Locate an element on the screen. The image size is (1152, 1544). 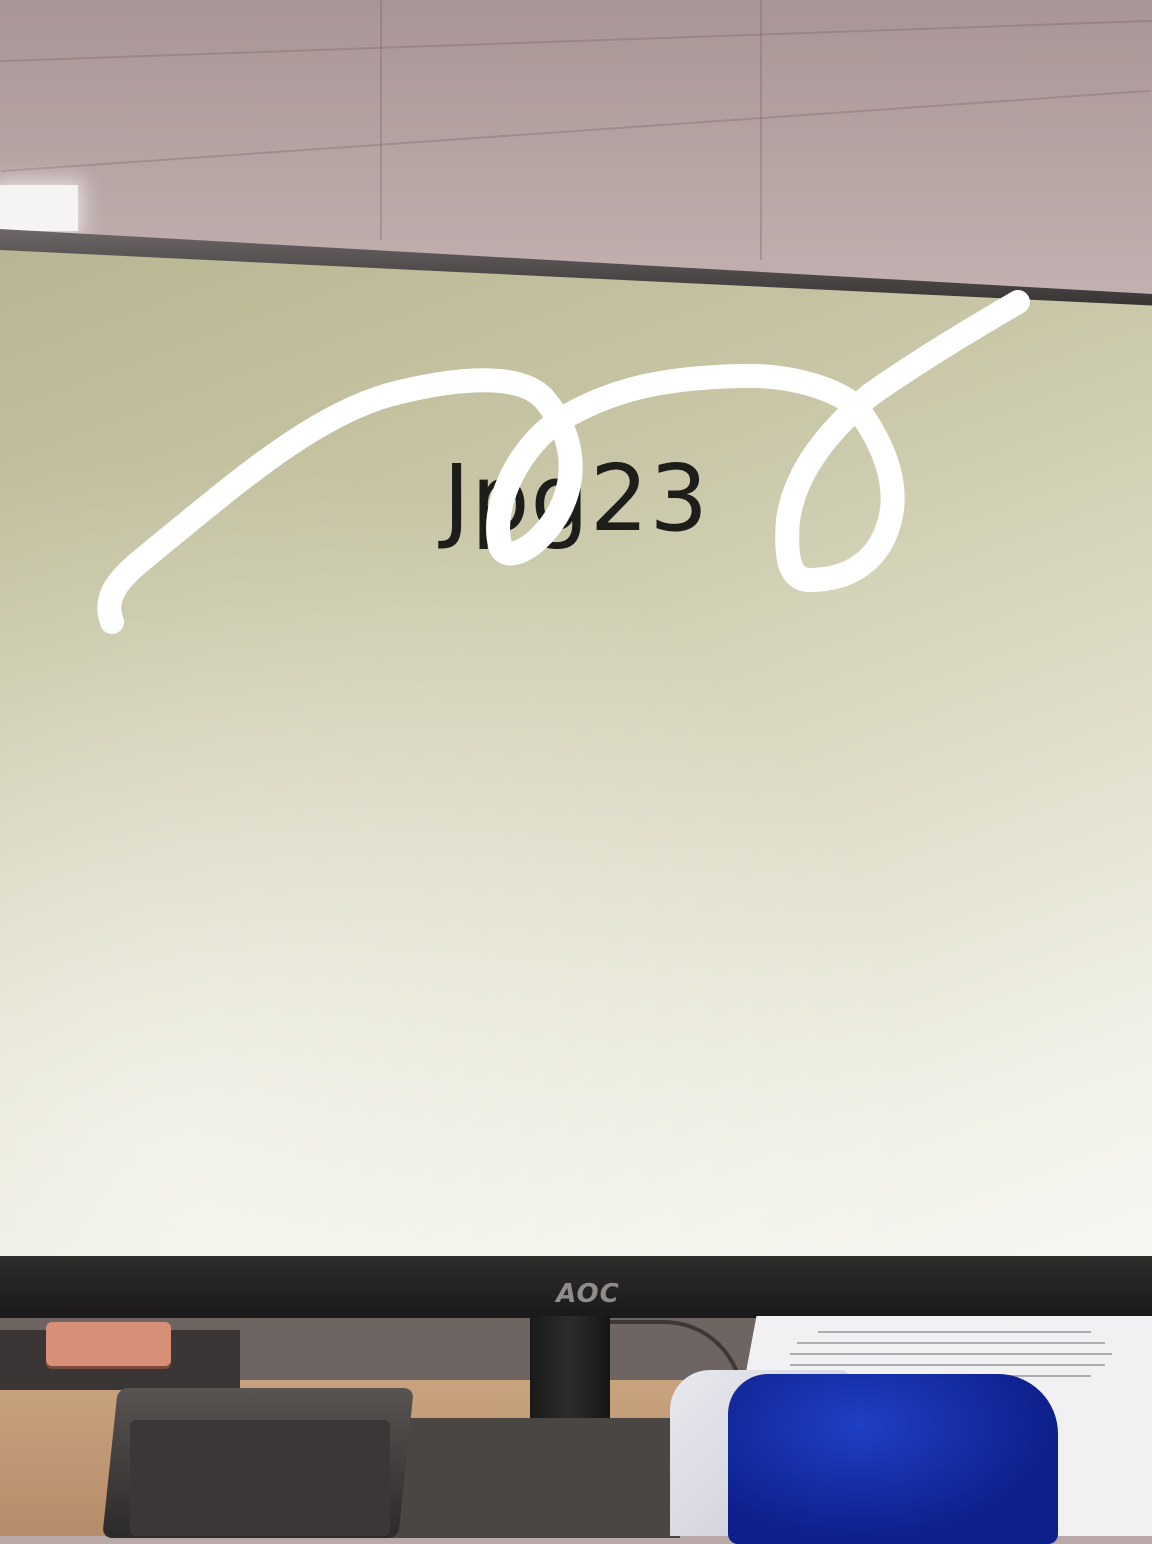
monitor-brand-logo: AOC is located at coordinates (588, 1294).